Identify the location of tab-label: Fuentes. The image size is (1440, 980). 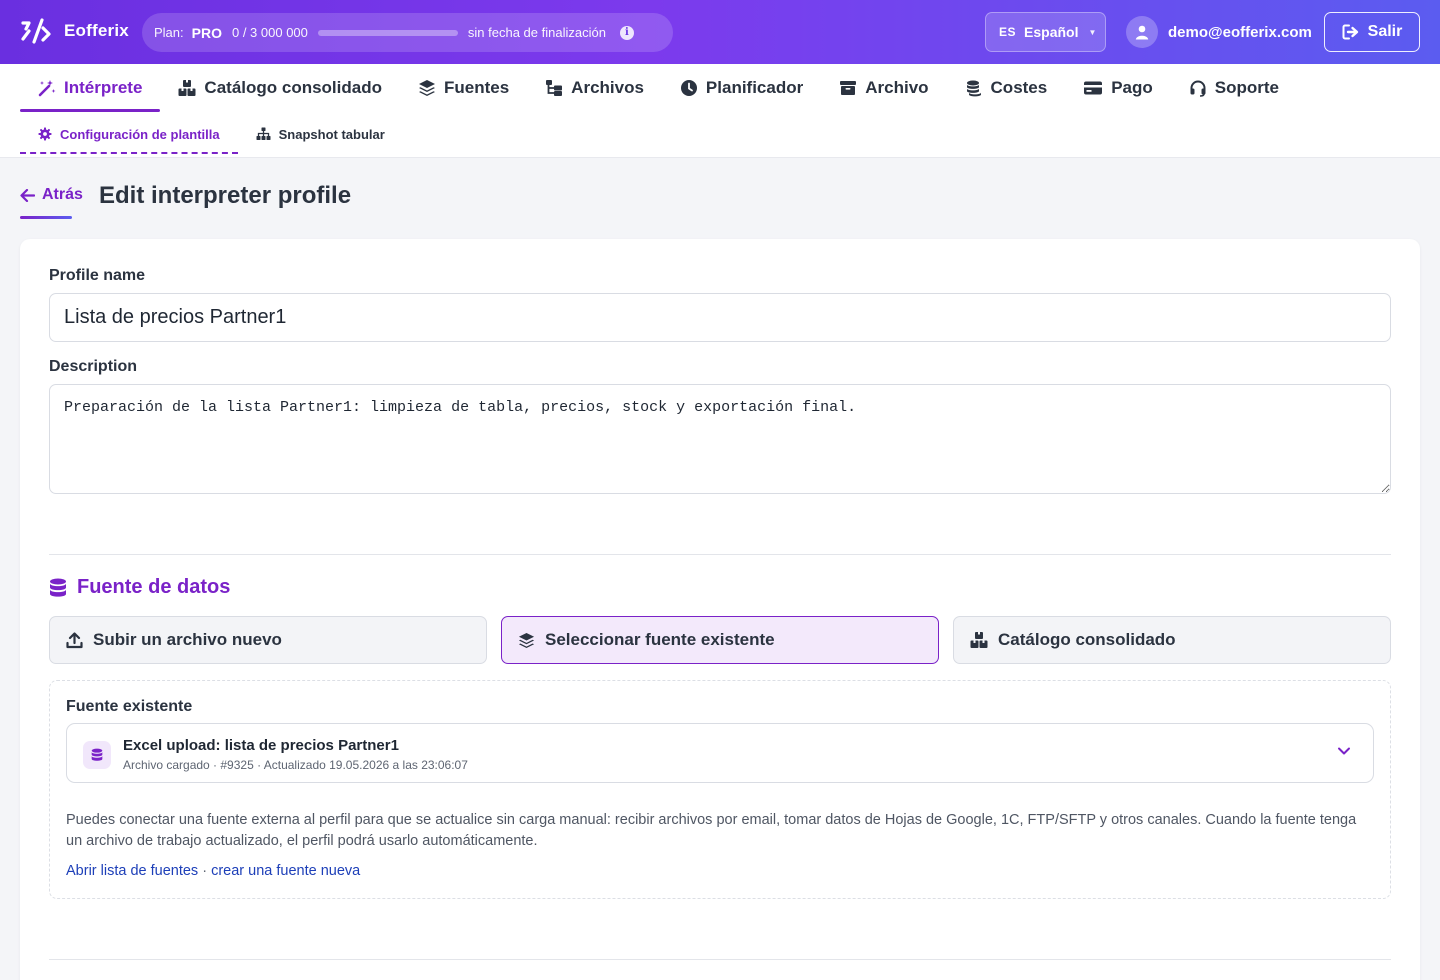
(476, 87).